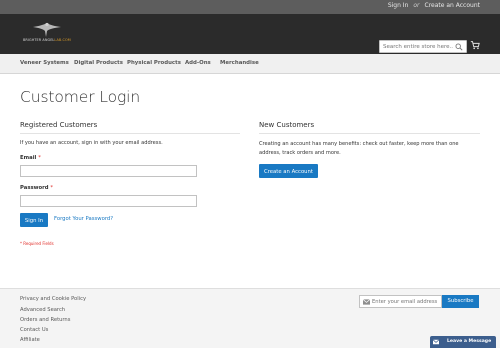  I want to click on nav-item-physical-products: Physical Products, so click(154, 63).